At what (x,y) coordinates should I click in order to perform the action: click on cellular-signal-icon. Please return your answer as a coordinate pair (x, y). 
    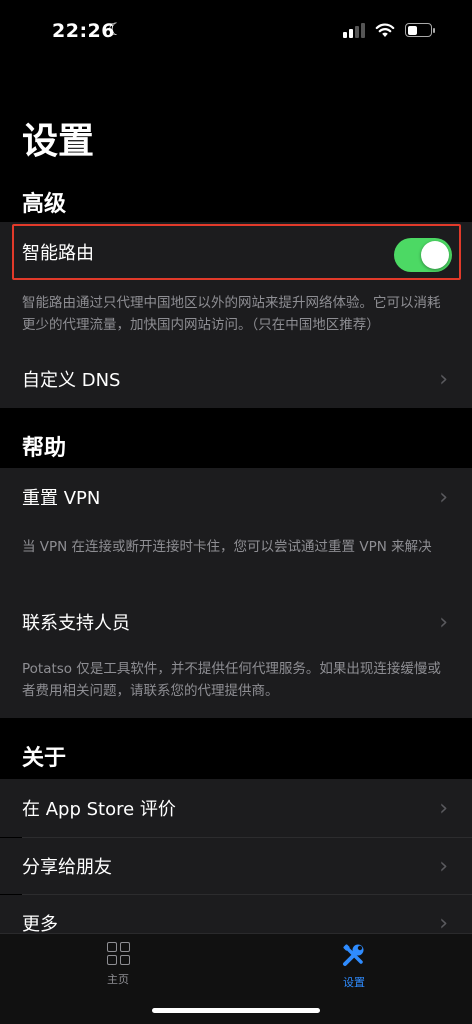
    Looking at the image, I should click on (354, 30).